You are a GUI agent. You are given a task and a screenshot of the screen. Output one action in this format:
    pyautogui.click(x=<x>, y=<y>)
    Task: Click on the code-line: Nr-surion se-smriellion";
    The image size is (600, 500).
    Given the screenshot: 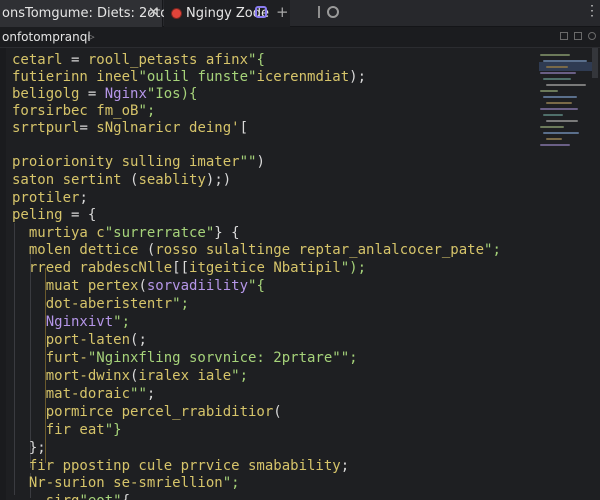 What is the action you would take?
    pyautogui.click(x=126, y=483)
    